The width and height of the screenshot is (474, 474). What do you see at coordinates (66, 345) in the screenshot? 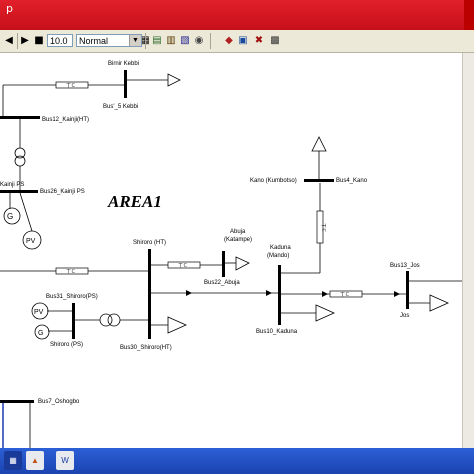
I see `label-shiroro-ps: Shiroro (PS)` at bounding box center [66, 345].